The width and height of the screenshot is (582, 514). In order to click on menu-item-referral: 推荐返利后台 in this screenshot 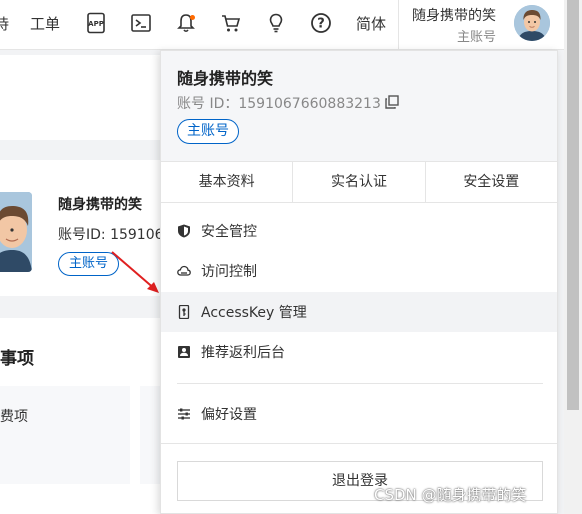, I will do `click(359, 352)`.